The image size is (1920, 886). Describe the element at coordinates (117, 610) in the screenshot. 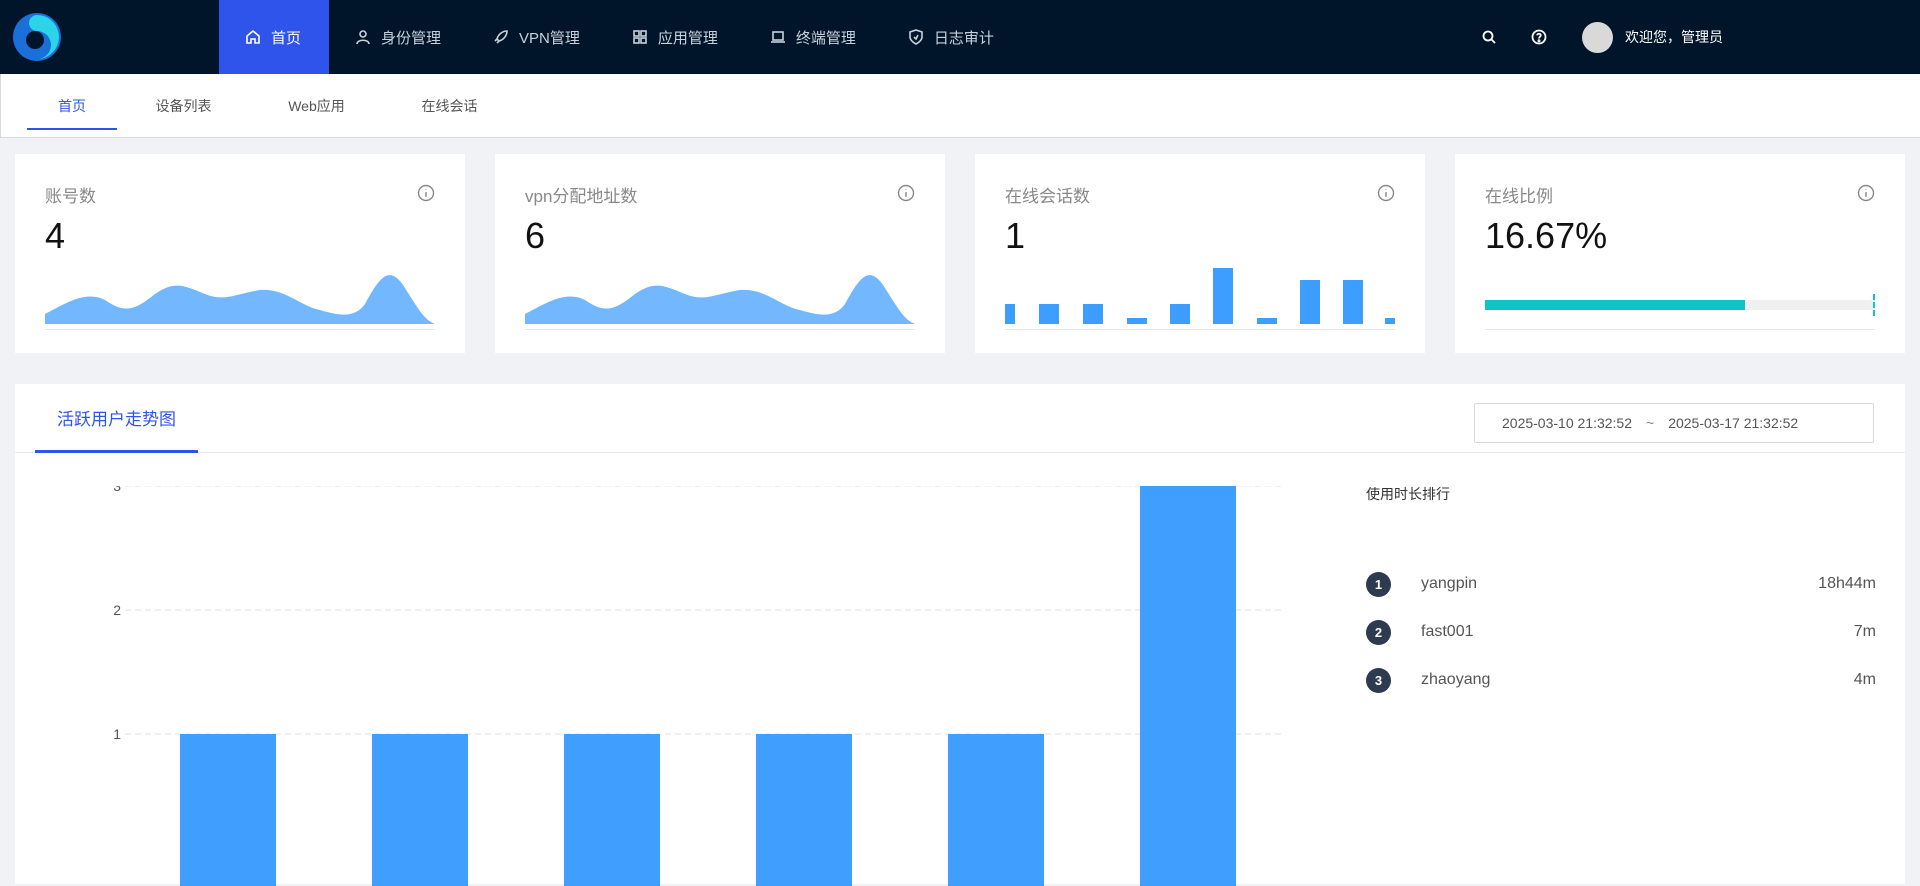

I see `y-tick-label: 2` at that location.